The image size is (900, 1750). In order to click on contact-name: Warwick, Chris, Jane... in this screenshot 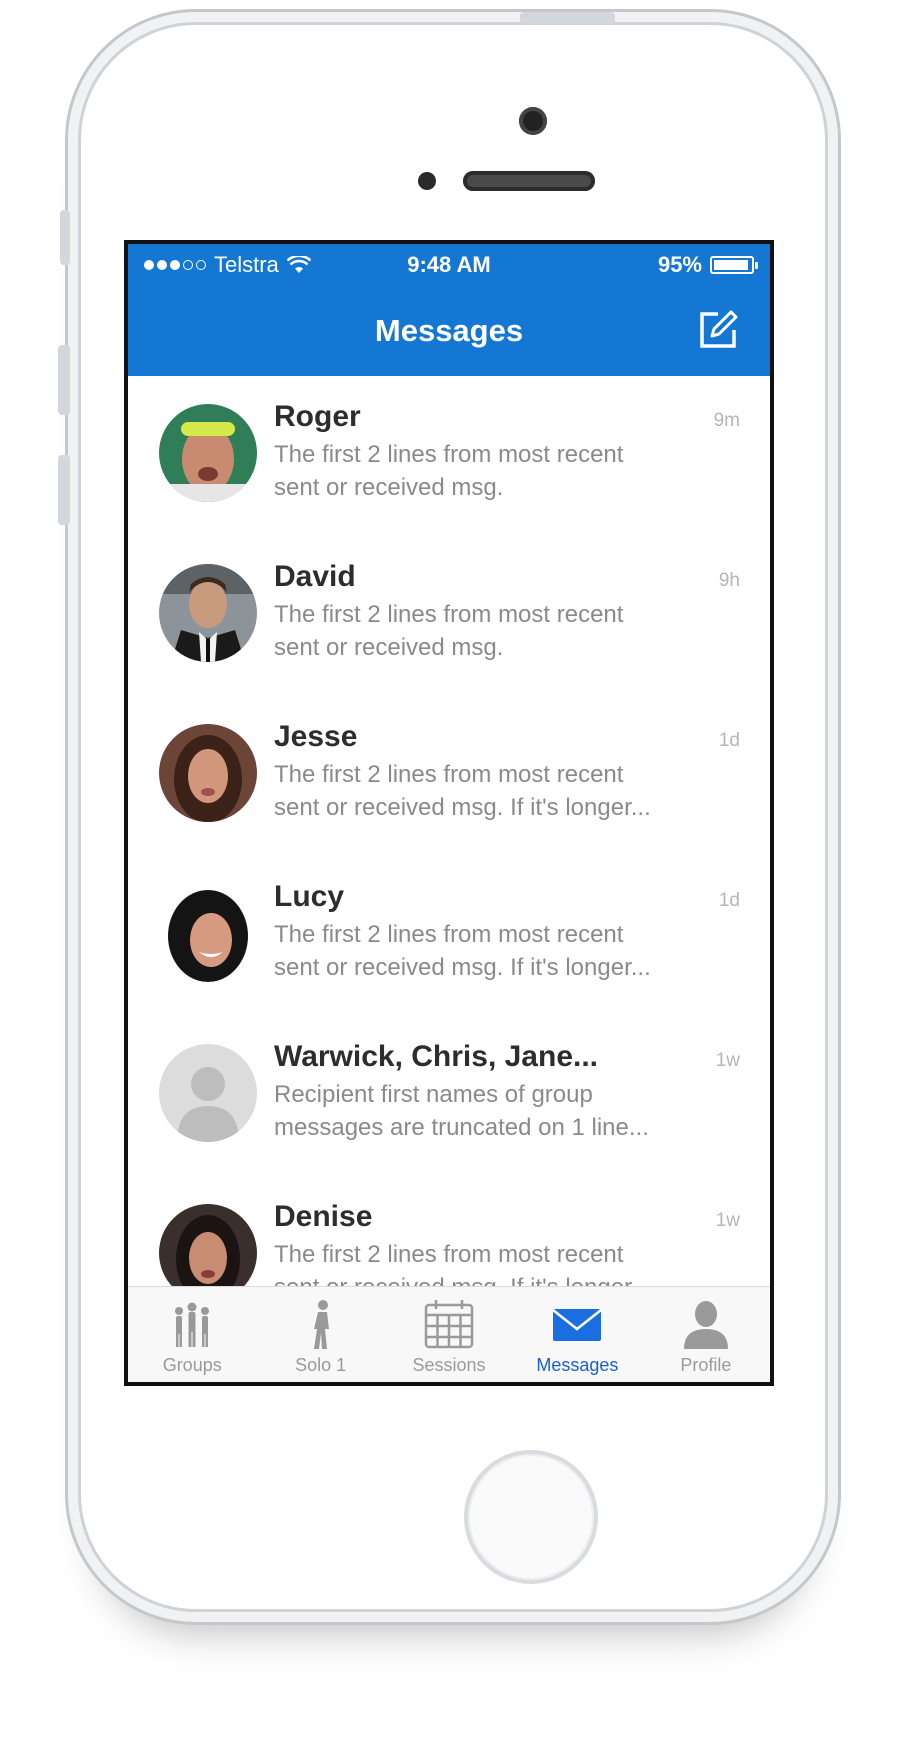, I will do `click(436, 1056)`.